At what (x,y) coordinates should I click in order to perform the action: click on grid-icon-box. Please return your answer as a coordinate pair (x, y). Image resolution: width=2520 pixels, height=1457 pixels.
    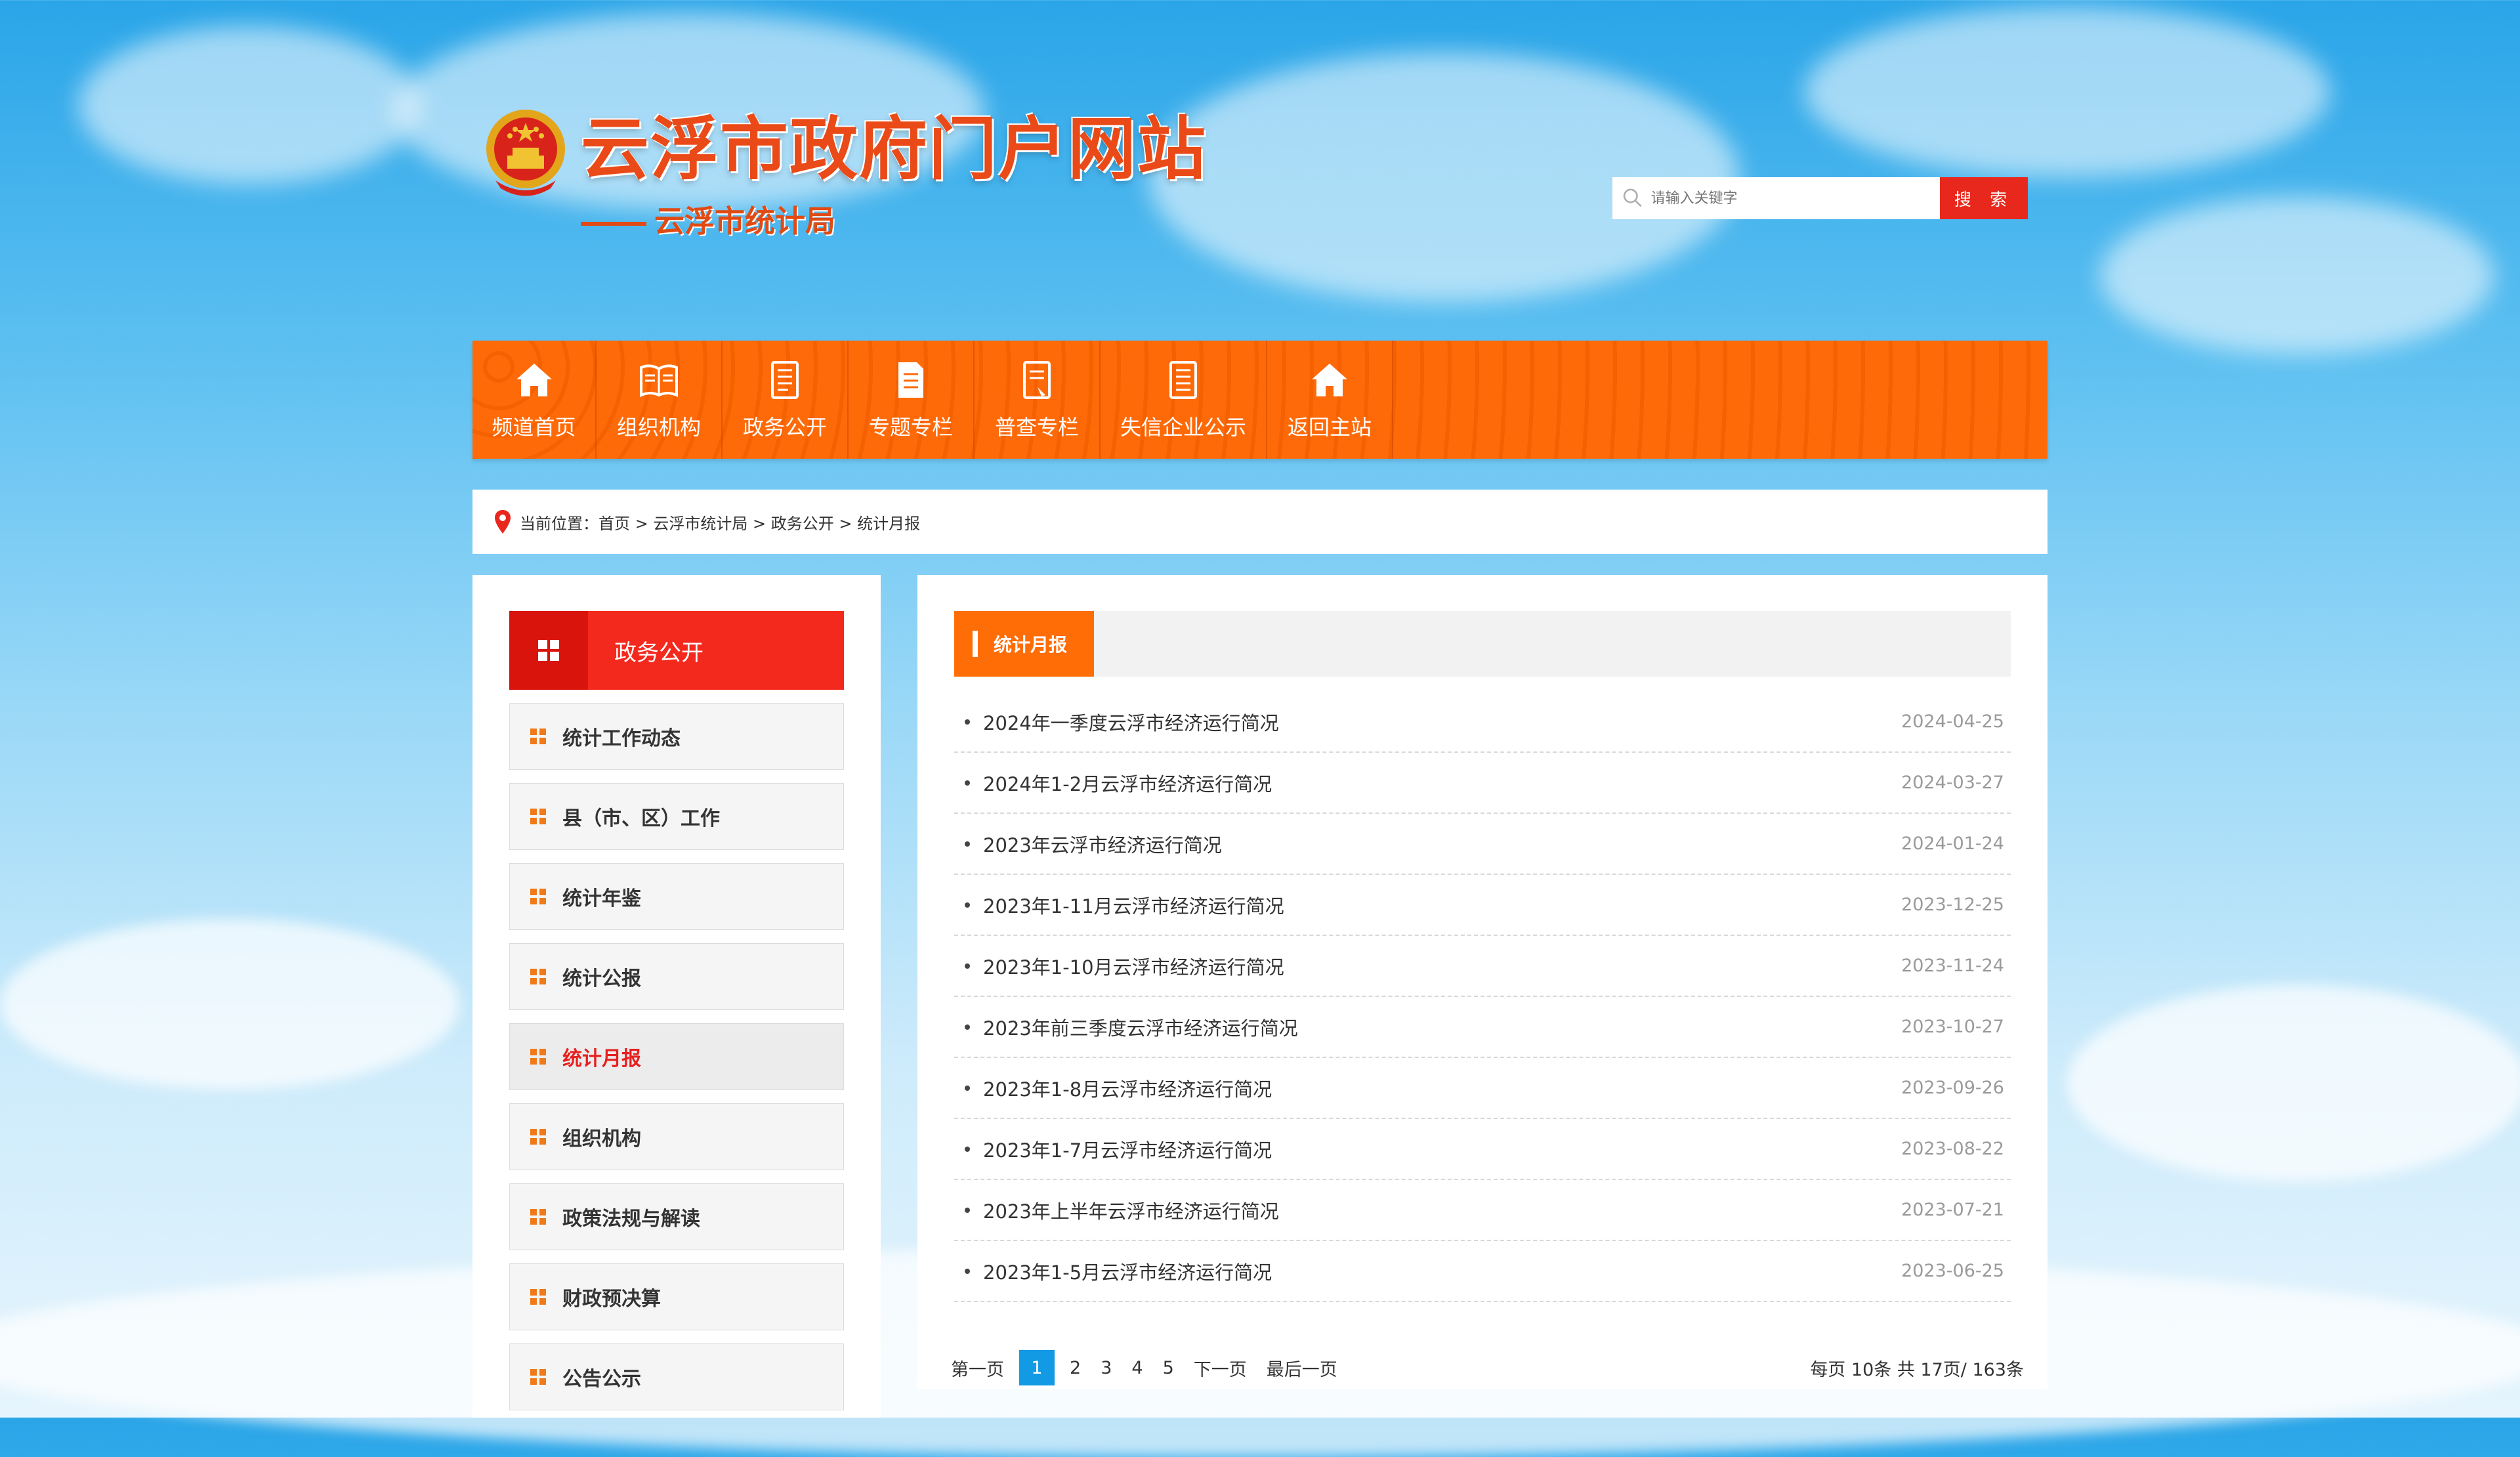
    Looking at the image, I should click on (548, 650).